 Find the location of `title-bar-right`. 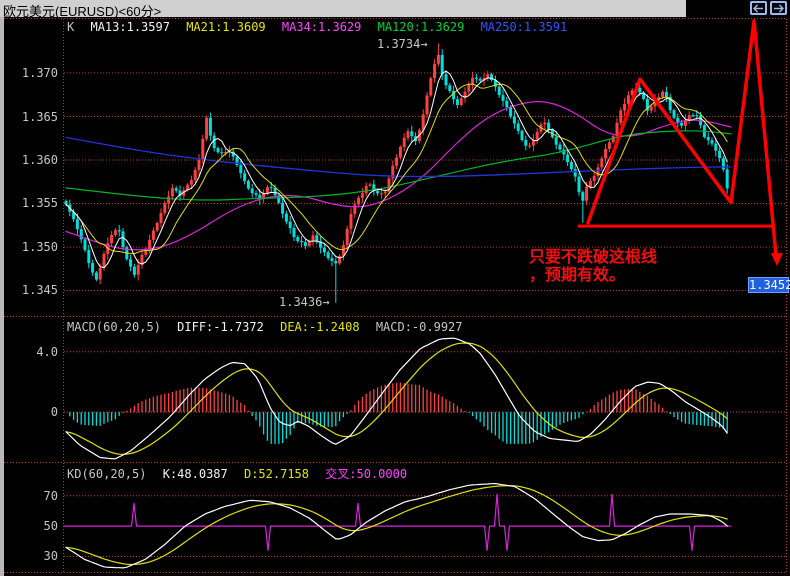

title-bar-right is located at coordinates (738, 8).